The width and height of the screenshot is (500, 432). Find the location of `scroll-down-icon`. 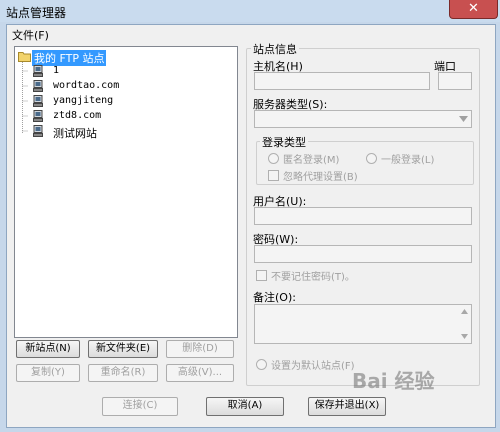

scroll-down-icon is located at coordinates (464, 336).